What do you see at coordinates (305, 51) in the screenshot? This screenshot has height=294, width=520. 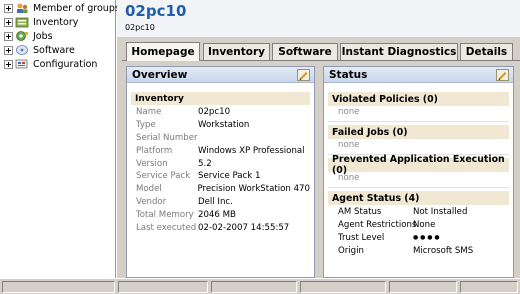 I see `tab-software: Software` at bounding box center [305, 51].